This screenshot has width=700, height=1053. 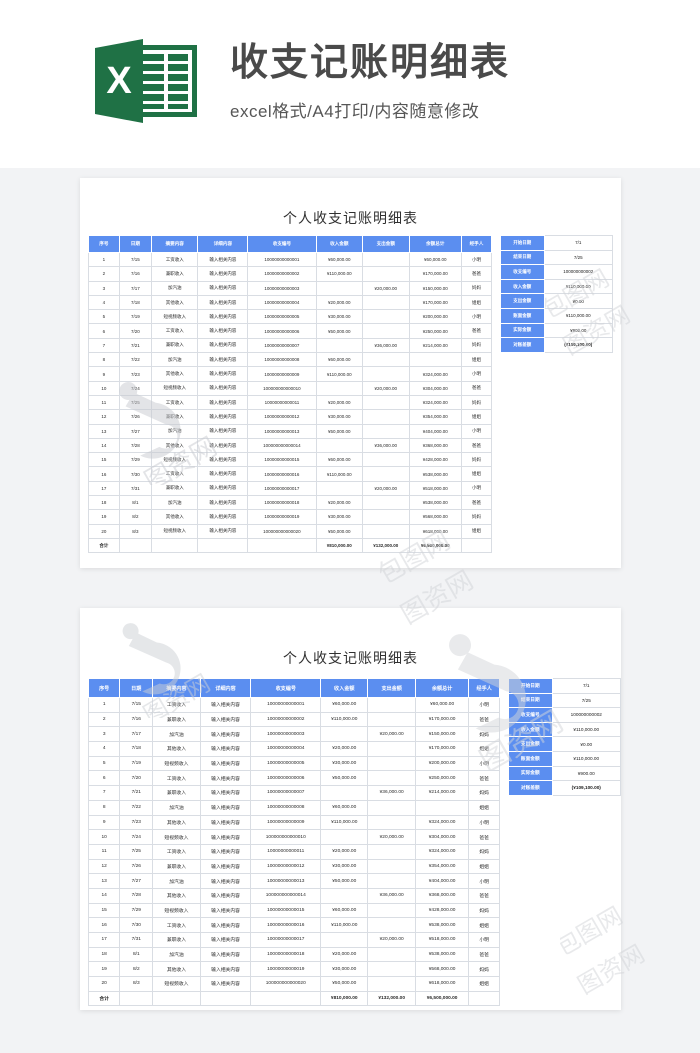 I want to click on cell-r3-c5: ¥20,000.00, so click(x=339, y=302).